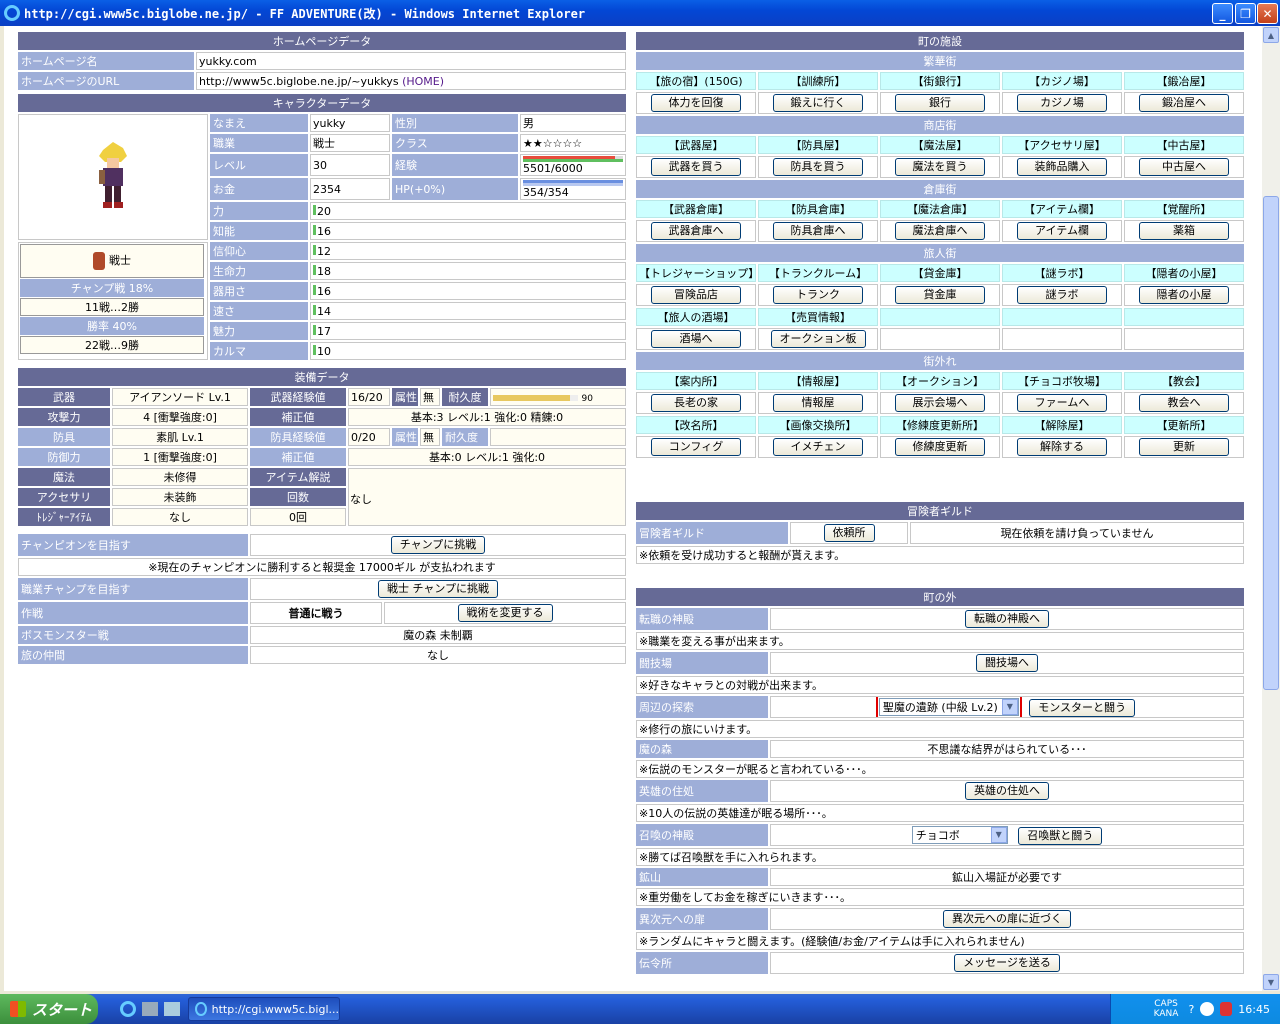  I want to click on facility-button: 冒険品店, so click(696, 295).